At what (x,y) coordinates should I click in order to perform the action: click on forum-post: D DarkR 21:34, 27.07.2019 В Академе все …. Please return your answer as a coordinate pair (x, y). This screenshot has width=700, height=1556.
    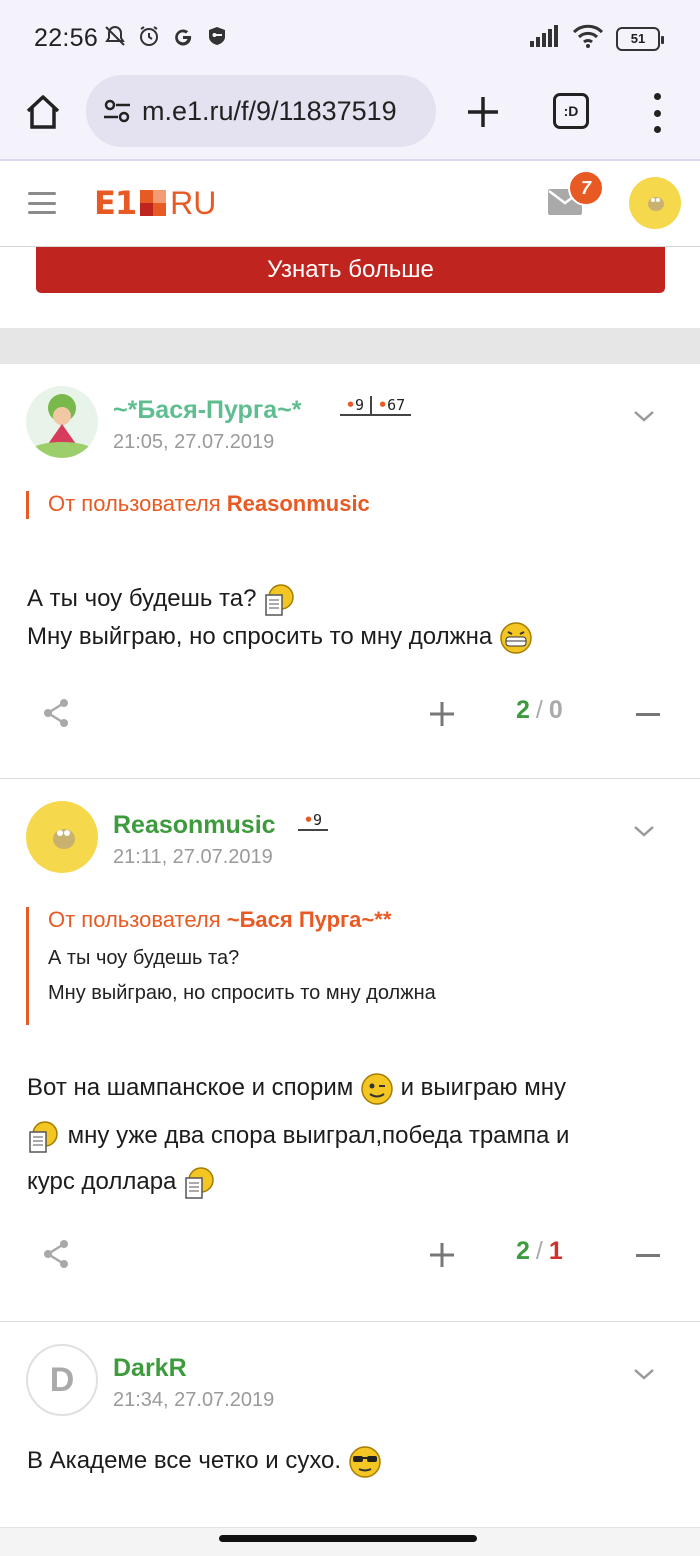
    Looking at the image, I should click on (350, 1424).